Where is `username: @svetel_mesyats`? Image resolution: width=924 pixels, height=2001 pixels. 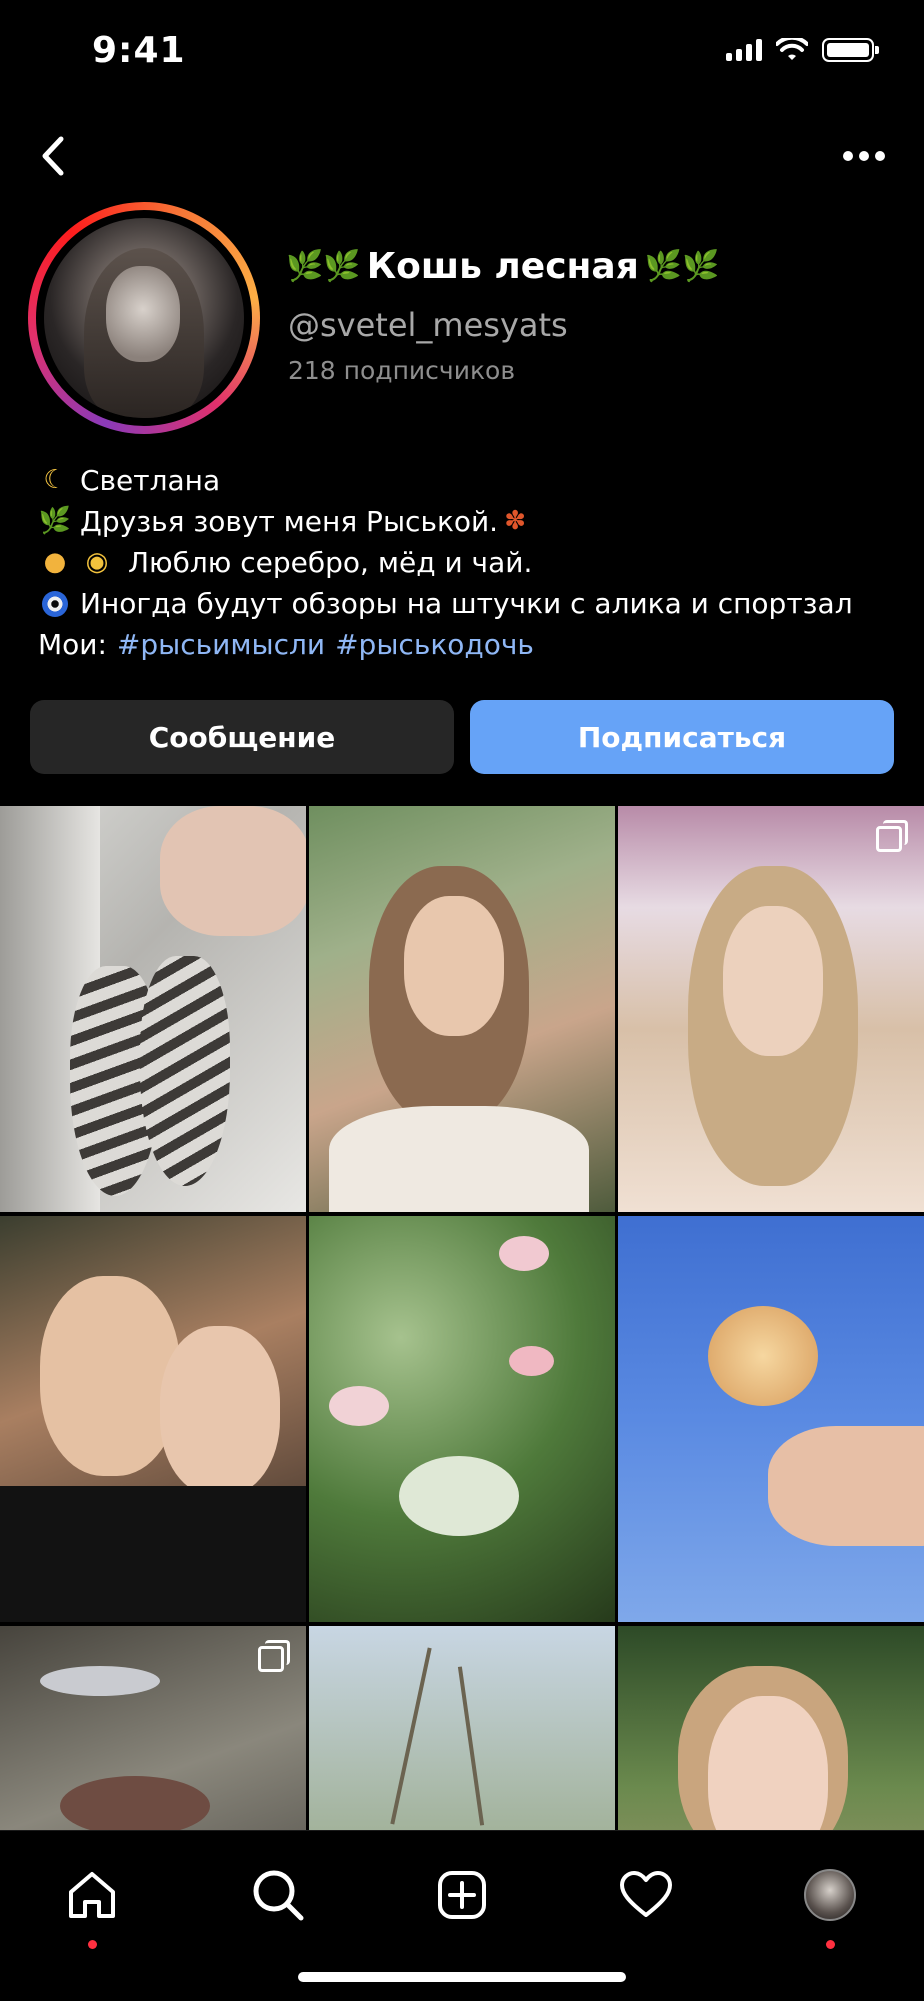
username: @svetel_mesyats is located at coordinates (428, 325).